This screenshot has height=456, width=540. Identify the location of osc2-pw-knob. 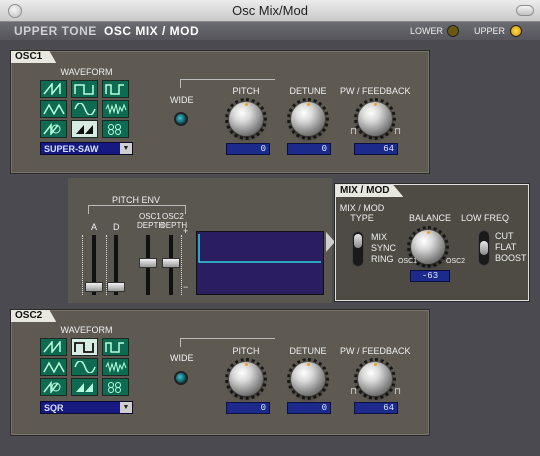
(375, 379).